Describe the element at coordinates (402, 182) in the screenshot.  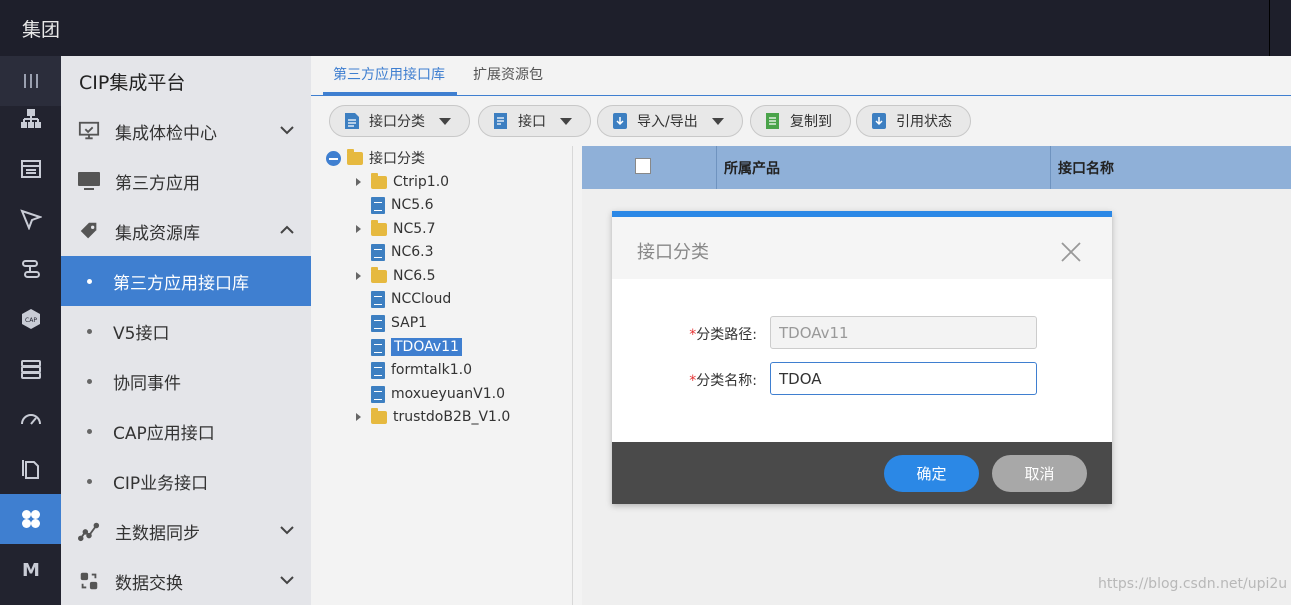
I see `tree-node: Ctrip1.0` at that location.